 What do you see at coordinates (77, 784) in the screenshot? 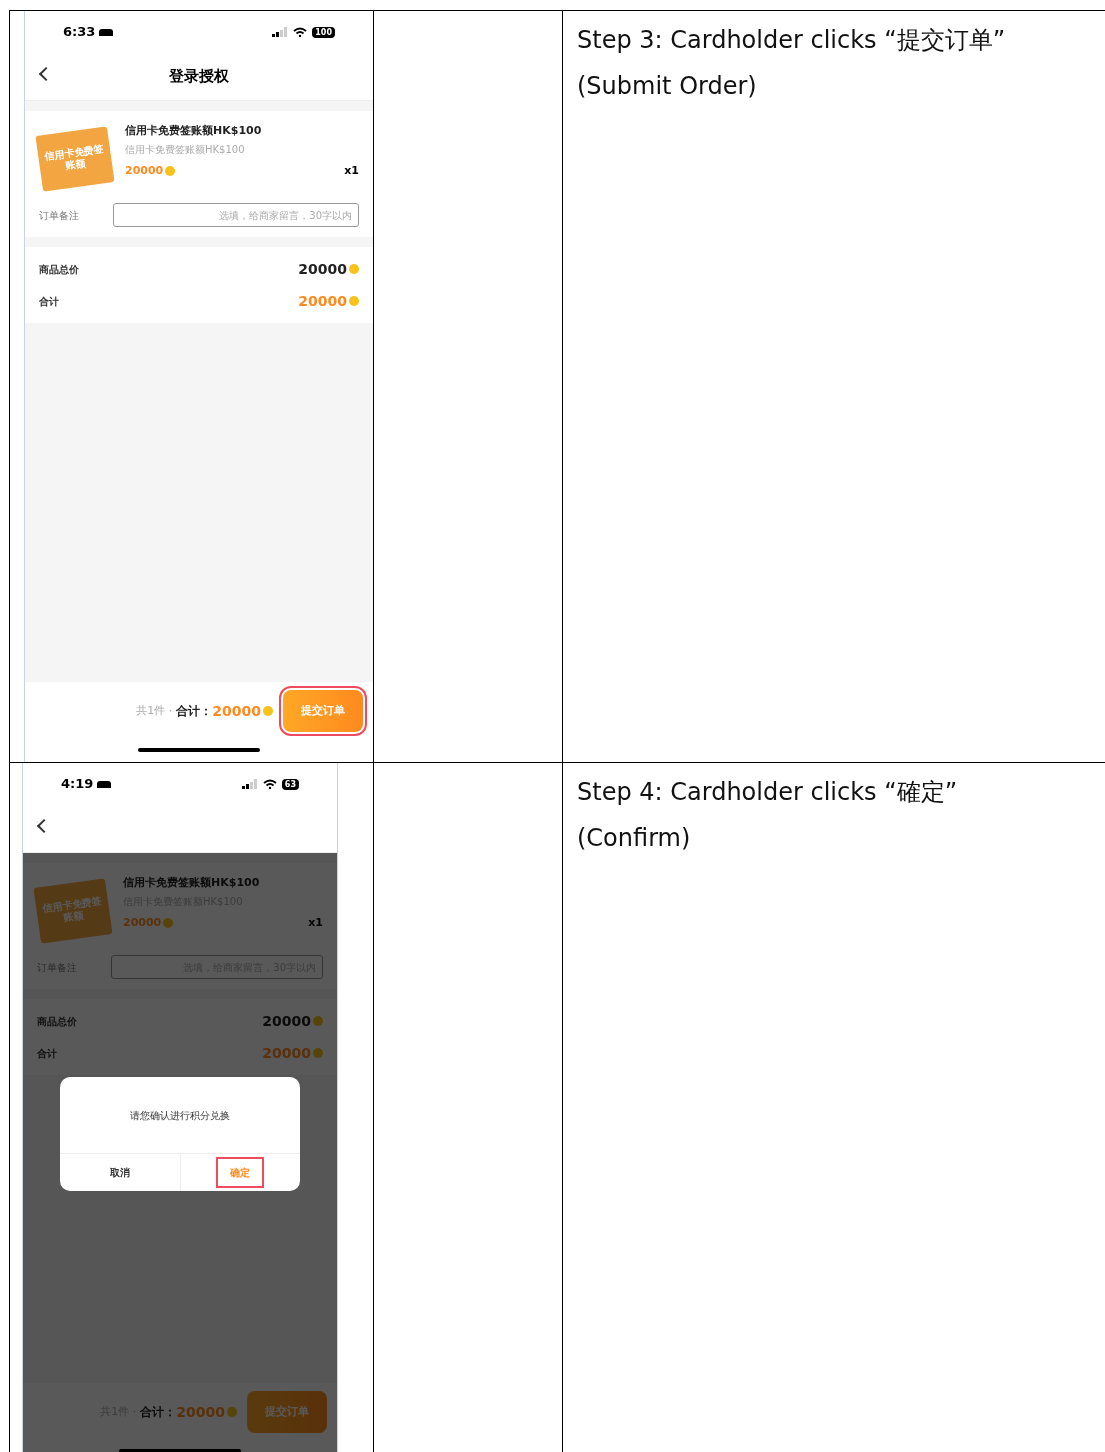
I see `status-time: 4:19` at bounding box center [77, 784].